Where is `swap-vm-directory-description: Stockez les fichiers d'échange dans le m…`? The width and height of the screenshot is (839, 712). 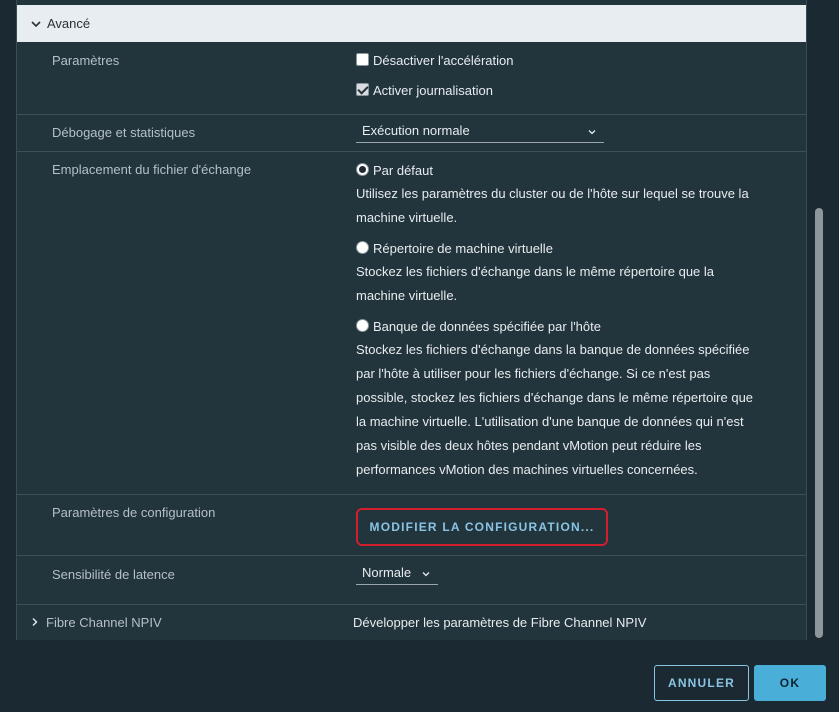 swap-vm-directory-description: Stockez les fichiers d'échange dans le m… is located at coordinates (535, 283).